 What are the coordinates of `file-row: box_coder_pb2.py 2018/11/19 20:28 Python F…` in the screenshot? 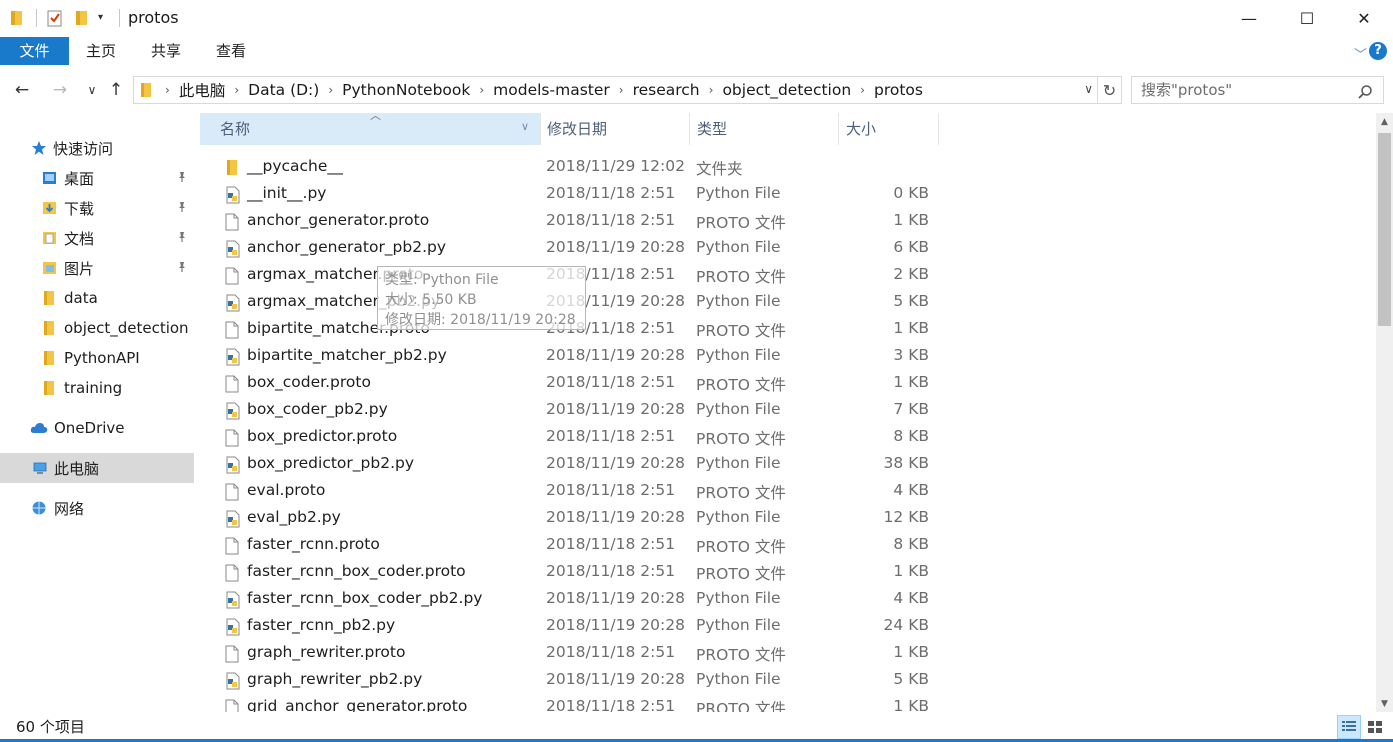 It's located at (787, 410).